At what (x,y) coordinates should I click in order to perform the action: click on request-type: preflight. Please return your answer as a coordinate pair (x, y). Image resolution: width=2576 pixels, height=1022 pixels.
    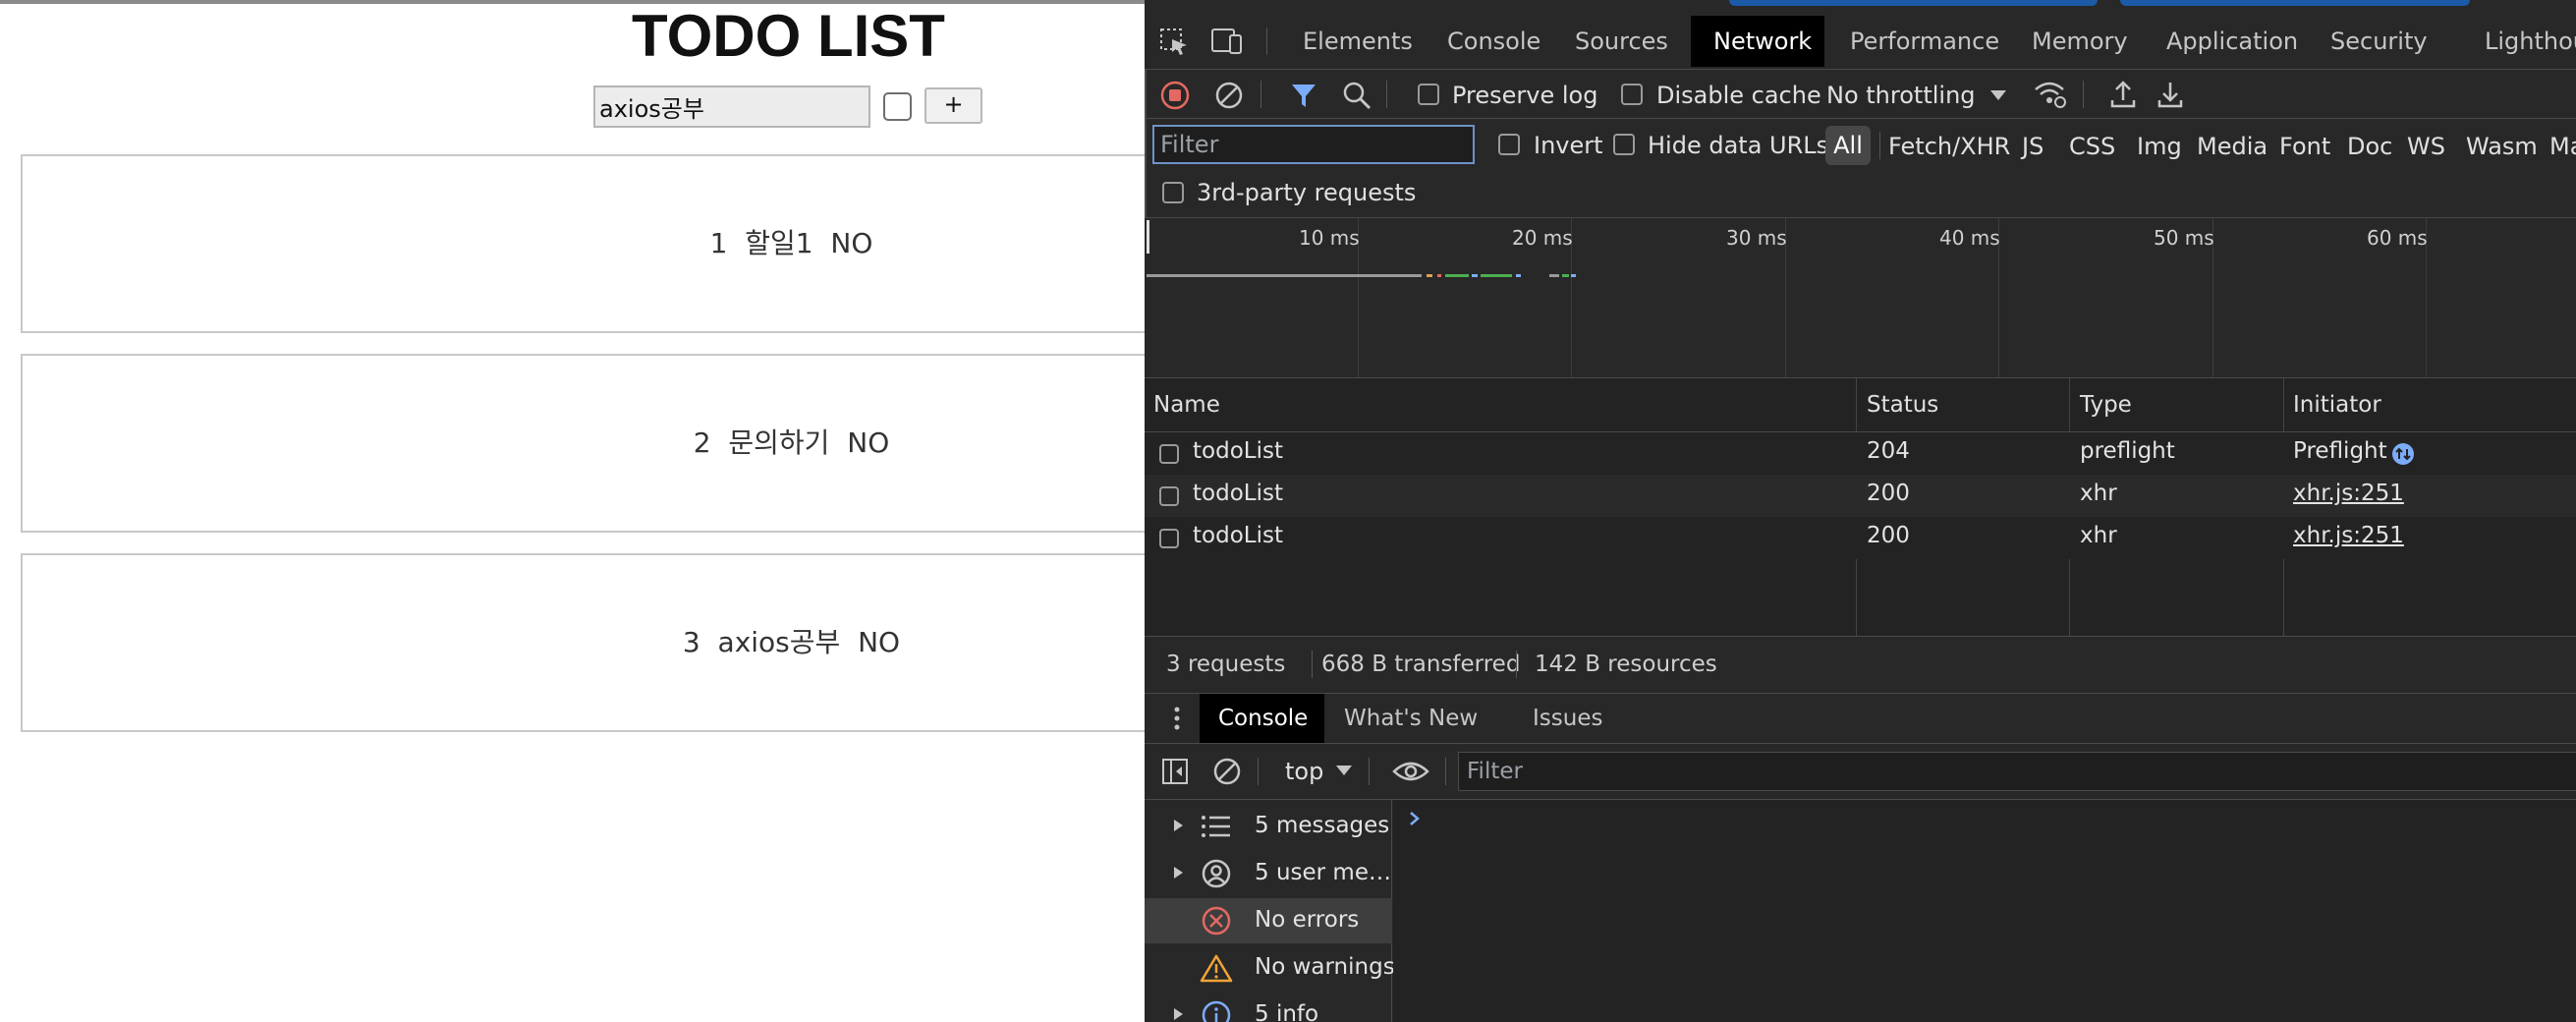
    Looking at the image, I should click on (2127, 451).